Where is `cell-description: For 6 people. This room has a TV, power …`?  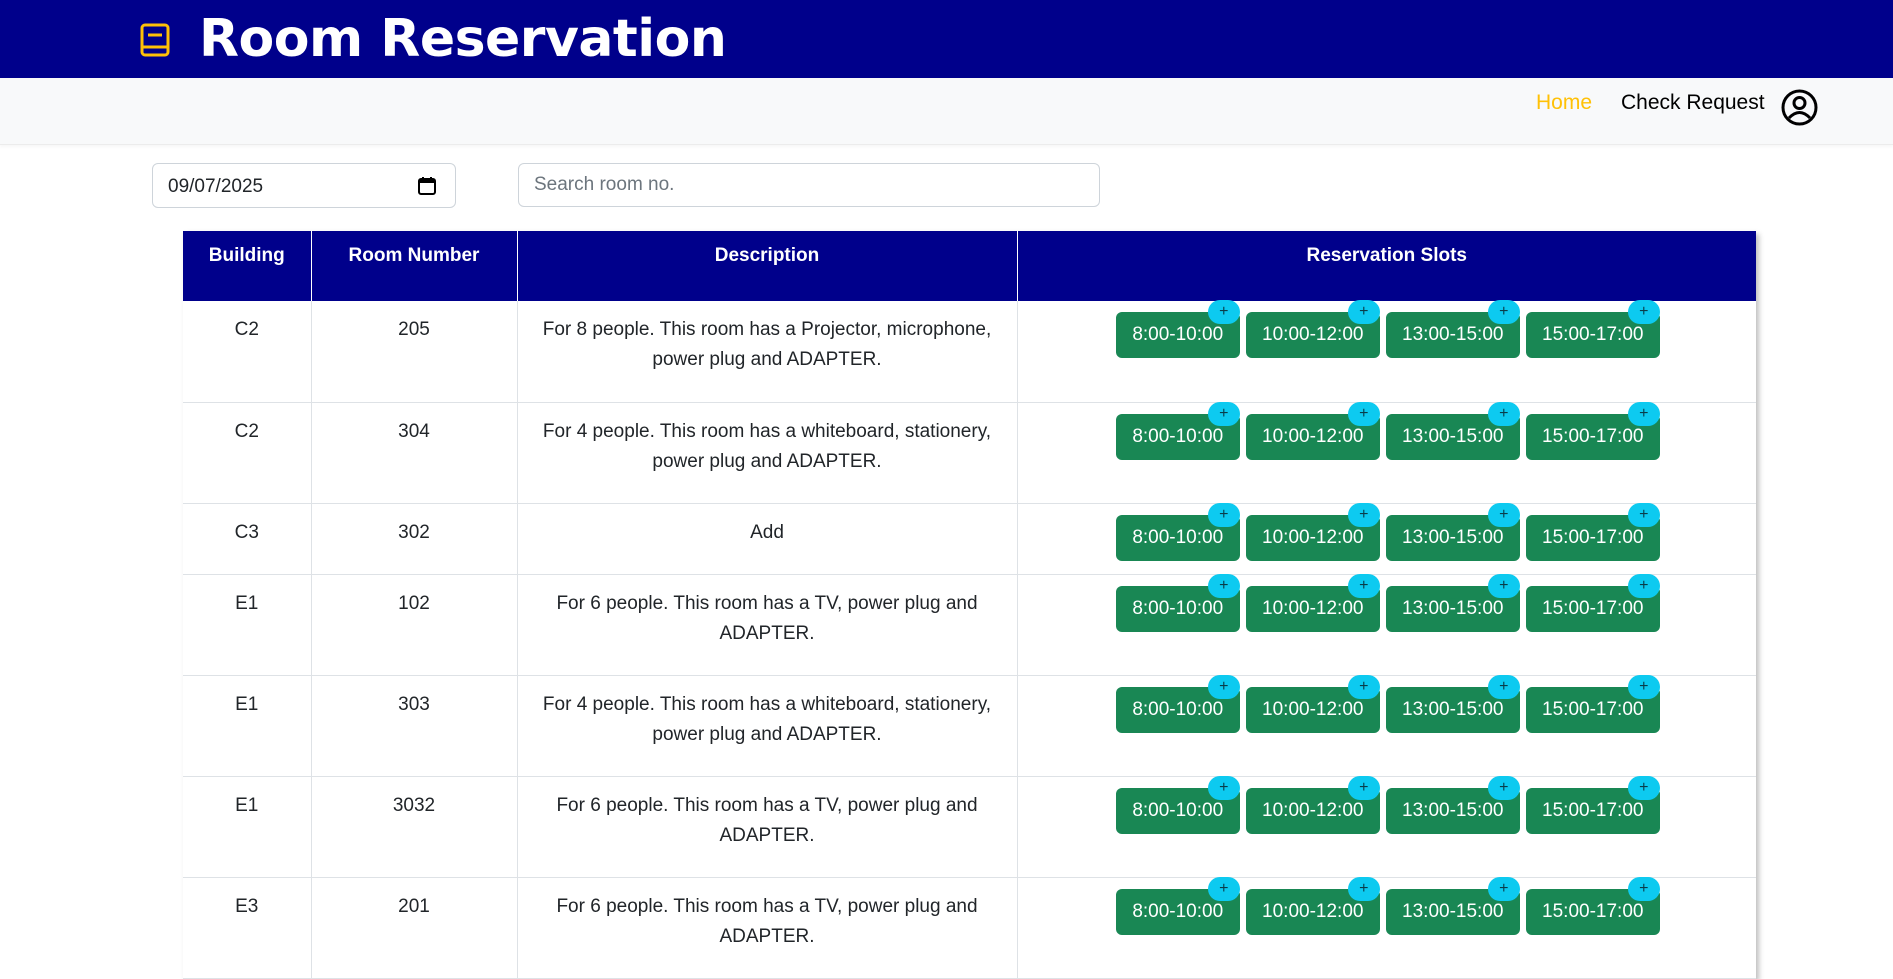 cell-description: For 6 people. This room has a TV, power … is located at coordinates (767, 928).